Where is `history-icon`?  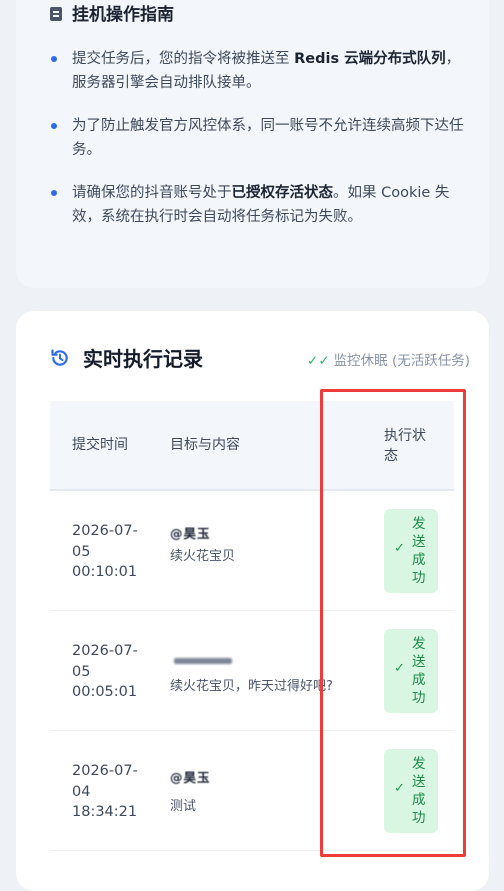 history-icon is located at coordinates (59, 357).